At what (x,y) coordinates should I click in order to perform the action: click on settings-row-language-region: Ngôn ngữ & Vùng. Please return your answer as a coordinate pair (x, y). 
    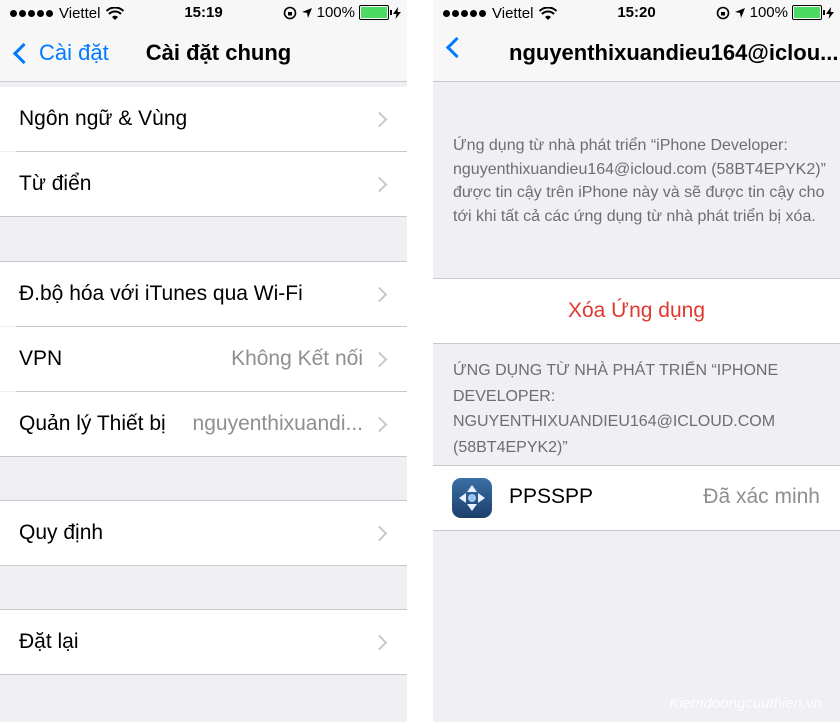
    Looking at the image, I should click on (203, 119).